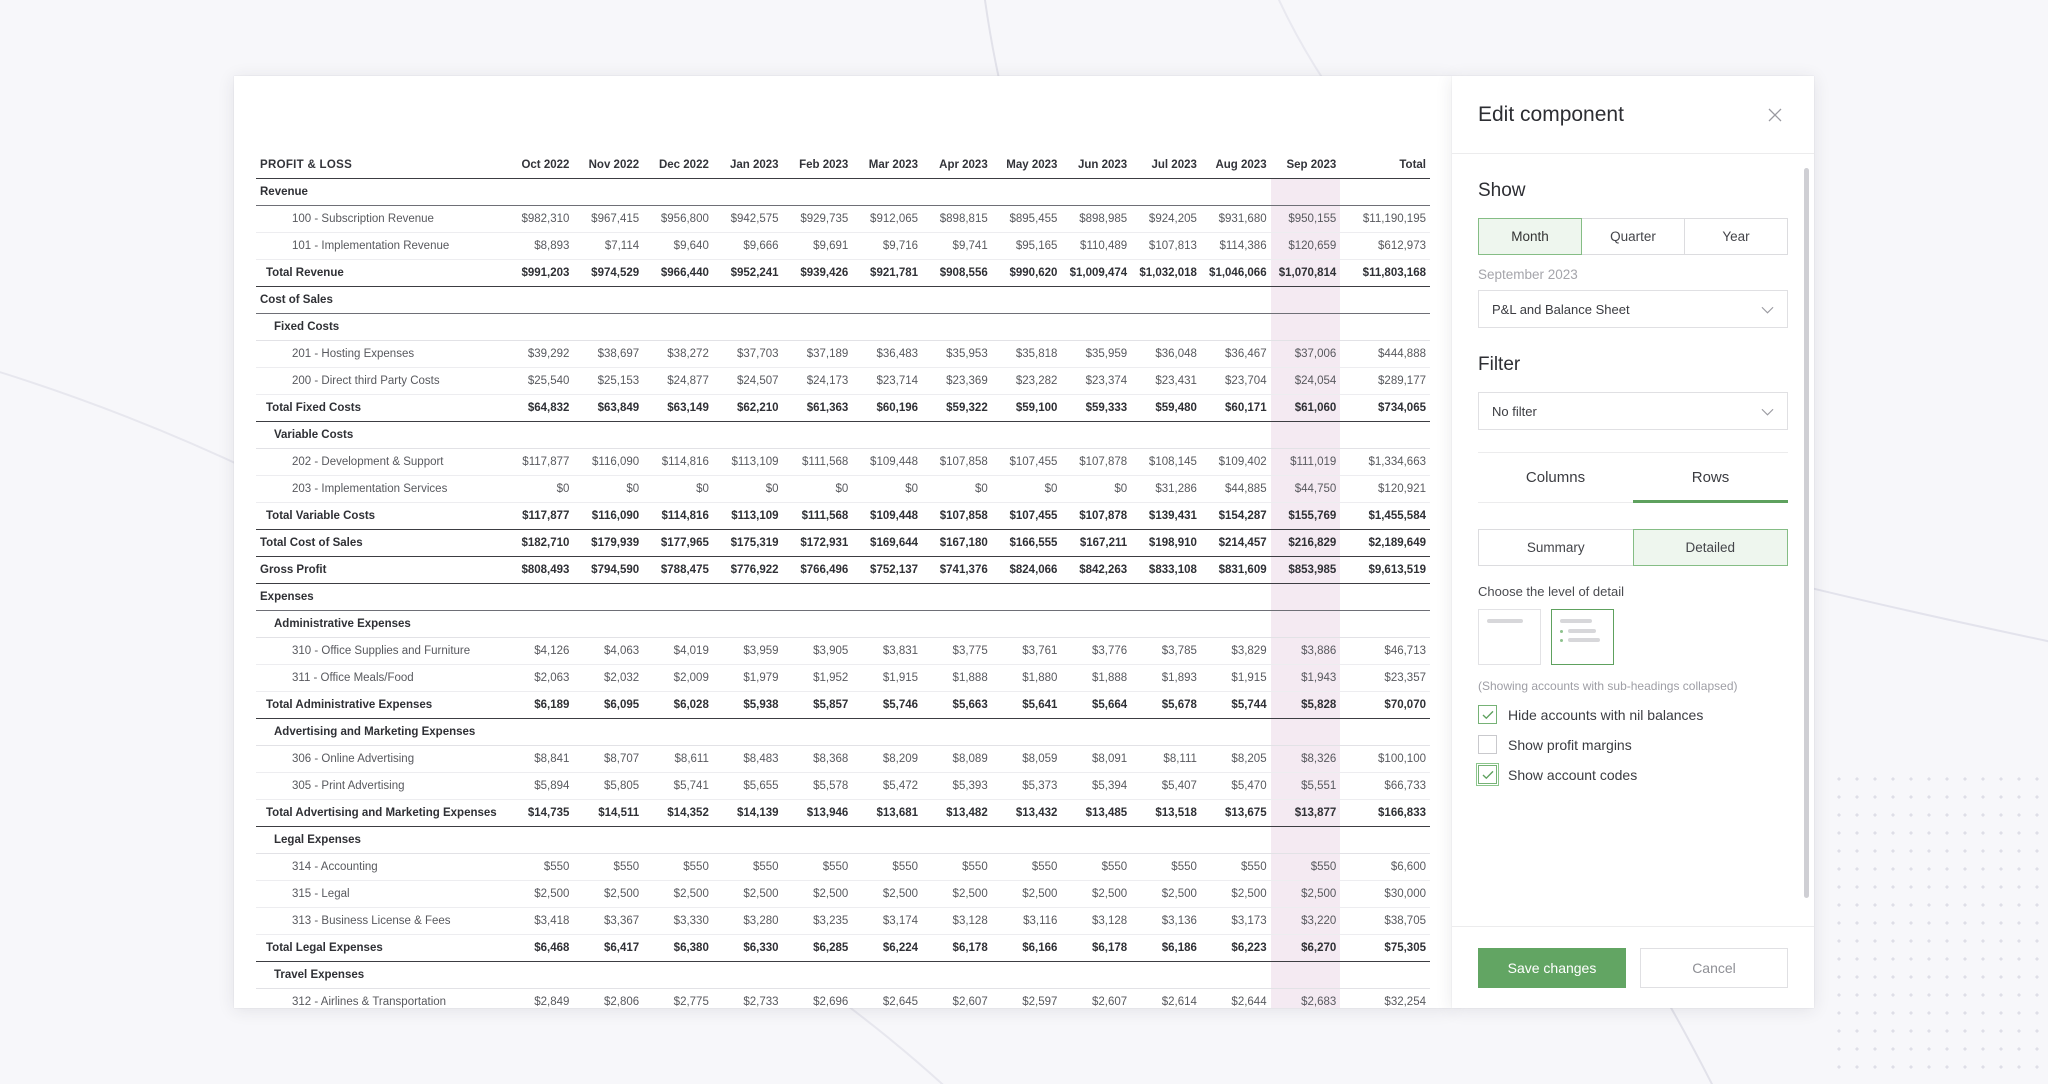  I want to click on row-label: 313 - Business License & Fees, so click(380, 921).